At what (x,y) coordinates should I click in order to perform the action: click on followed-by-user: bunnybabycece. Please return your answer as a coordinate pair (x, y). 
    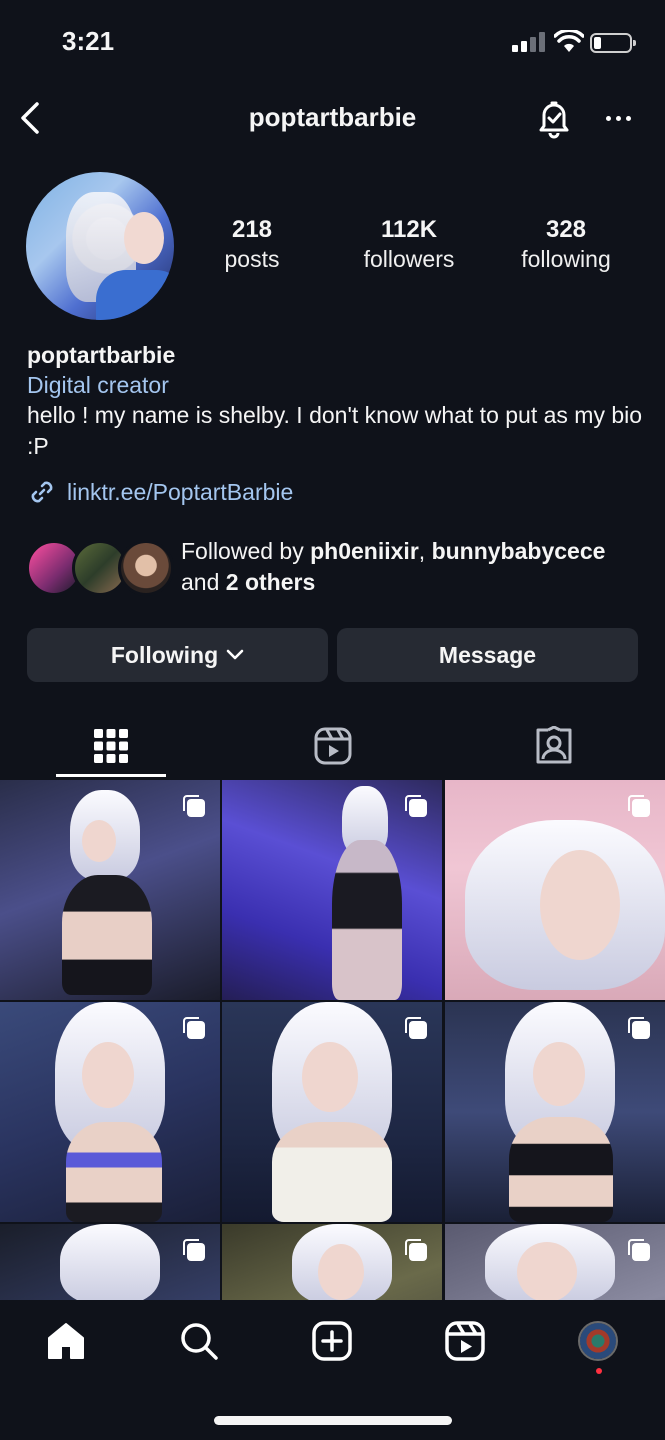
    Looking at the image, I should click on (519, 551).